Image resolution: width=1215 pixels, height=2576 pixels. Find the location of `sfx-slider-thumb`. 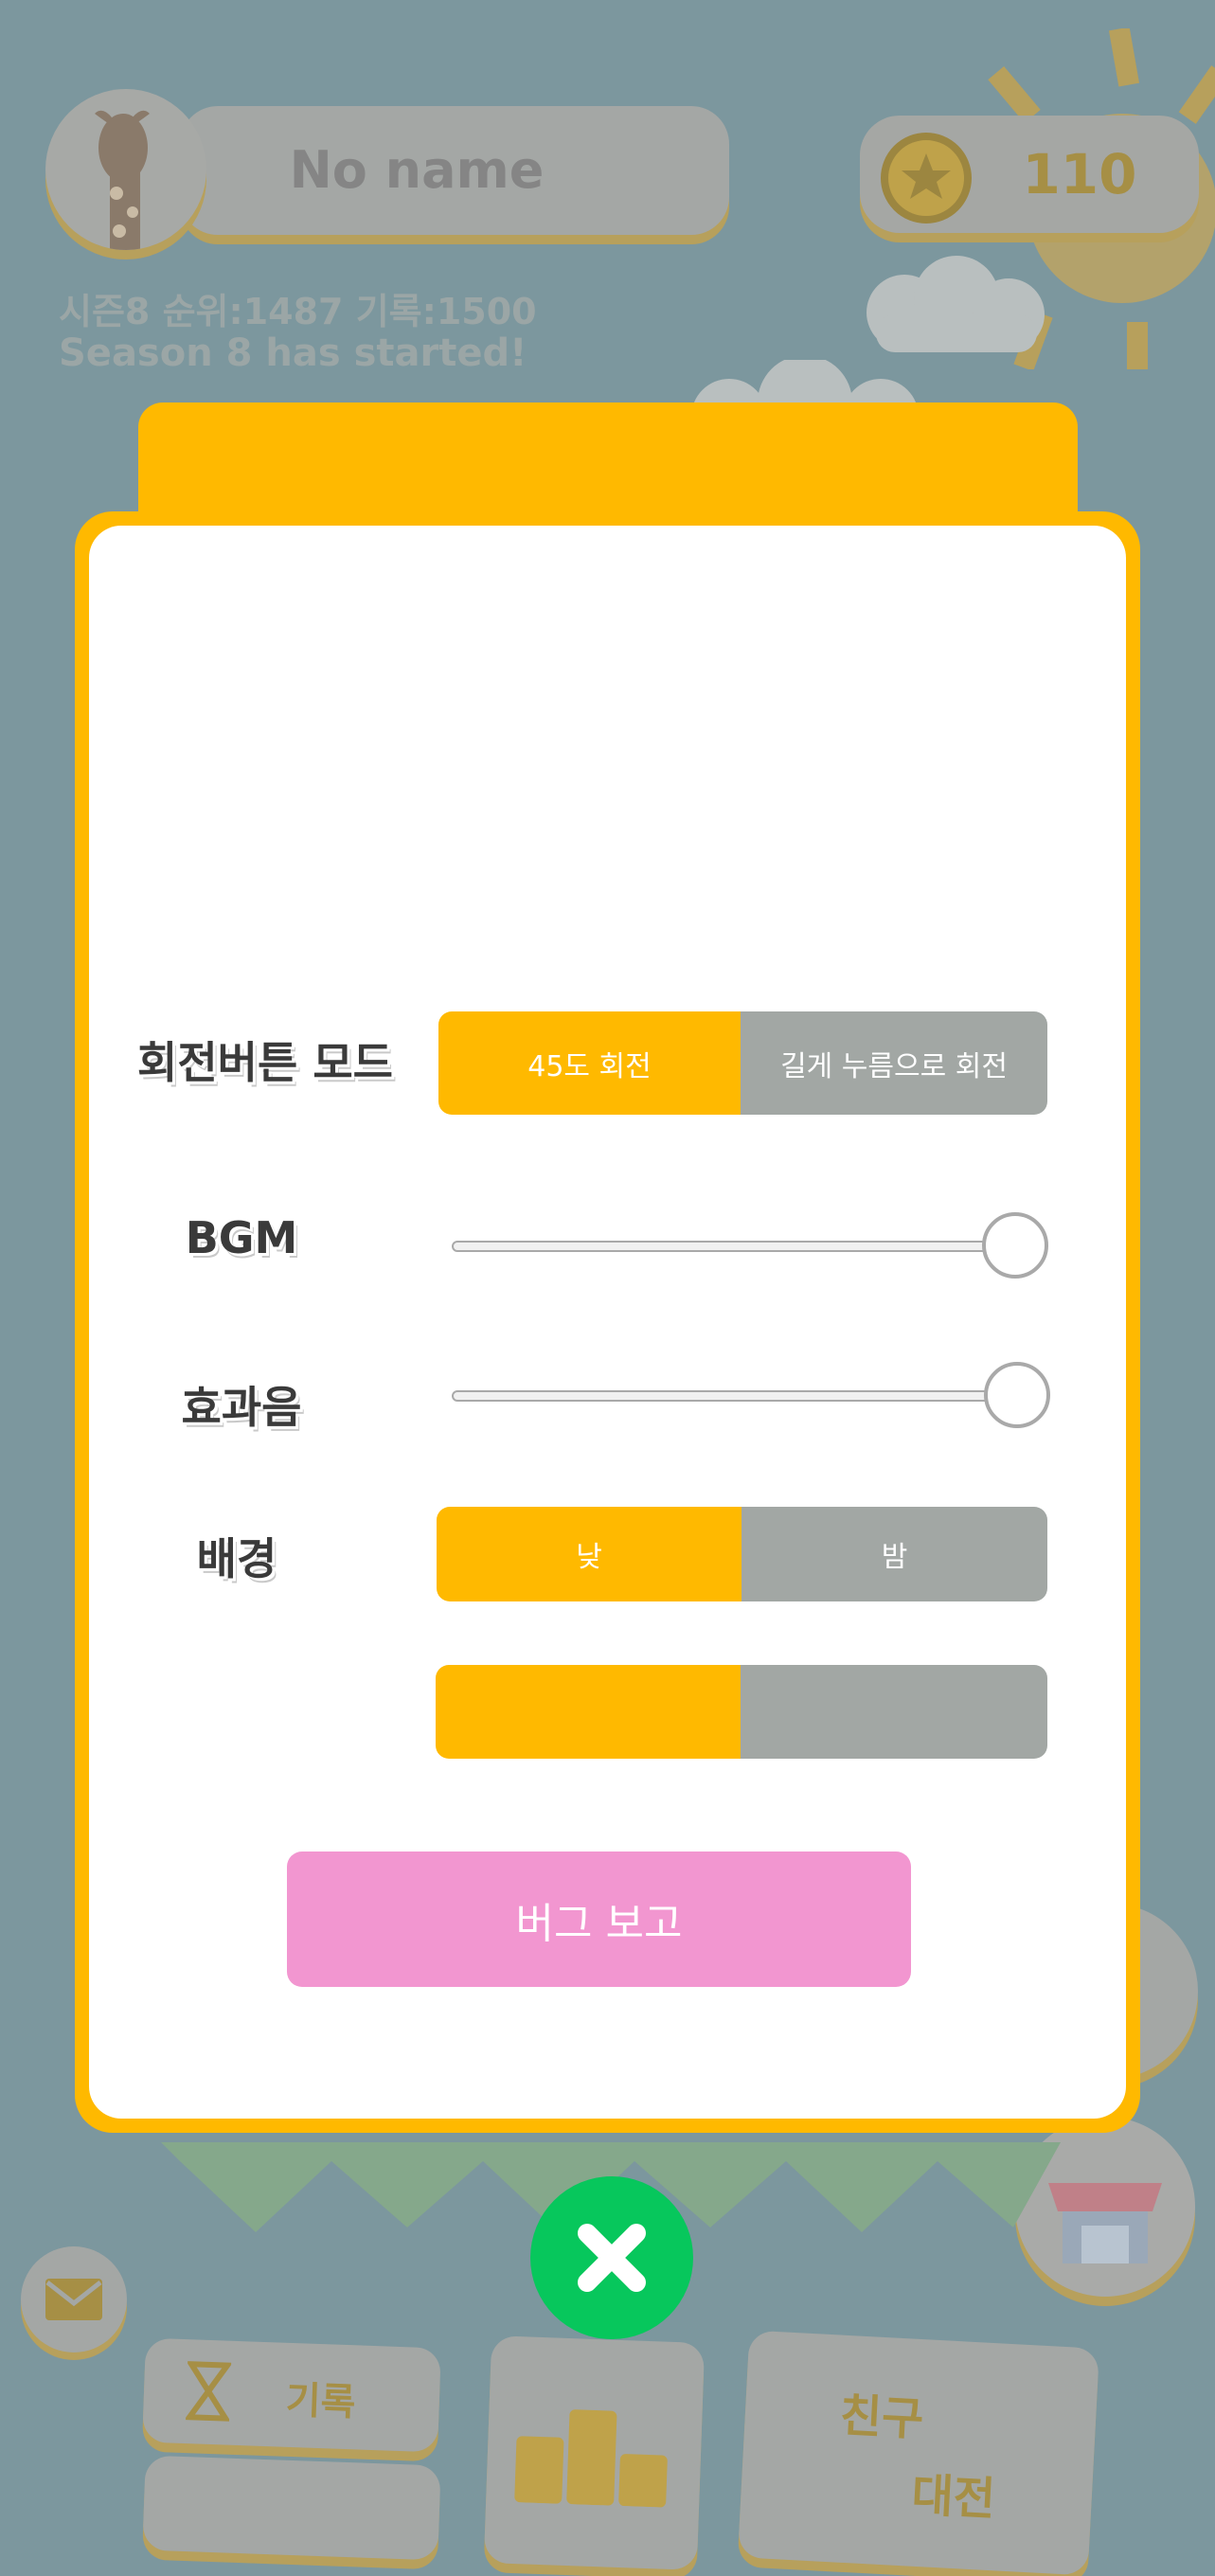

sfx-slider-thumb is located at coordinates (1017, 1395).